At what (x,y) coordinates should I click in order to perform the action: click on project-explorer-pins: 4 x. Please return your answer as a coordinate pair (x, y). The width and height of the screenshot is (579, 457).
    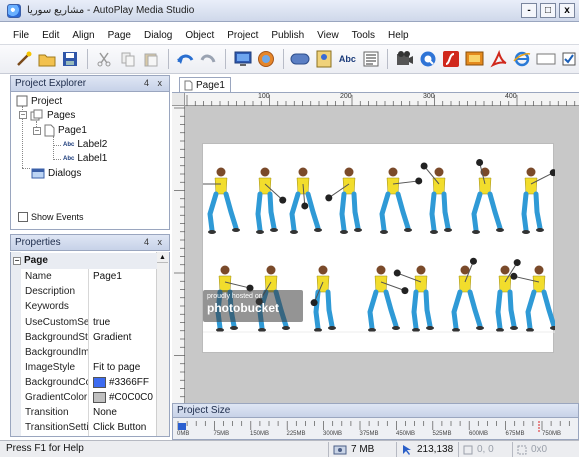
    Looking at the image, I should click on (154, 83).